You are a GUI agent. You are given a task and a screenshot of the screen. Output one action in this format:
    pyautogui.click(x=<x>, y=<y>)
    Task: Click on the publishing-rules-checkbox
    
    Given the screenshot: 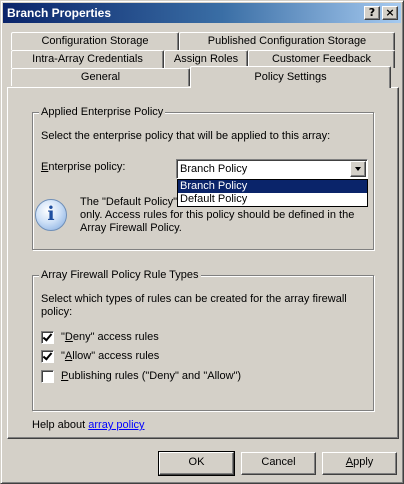 What is the action you would take?
    pyautogui.click(x=47, y=376)
    